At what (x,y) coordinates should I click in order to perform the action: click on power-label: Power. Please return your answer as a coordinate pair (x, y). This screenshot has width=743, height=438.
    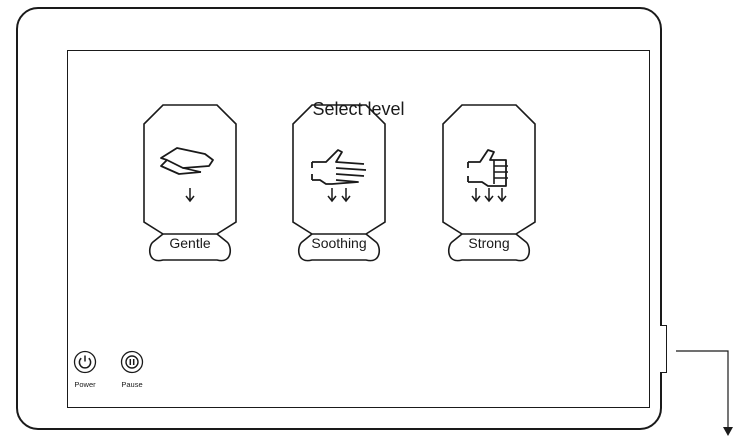
    Looking at the image, I should click on (85, 384).